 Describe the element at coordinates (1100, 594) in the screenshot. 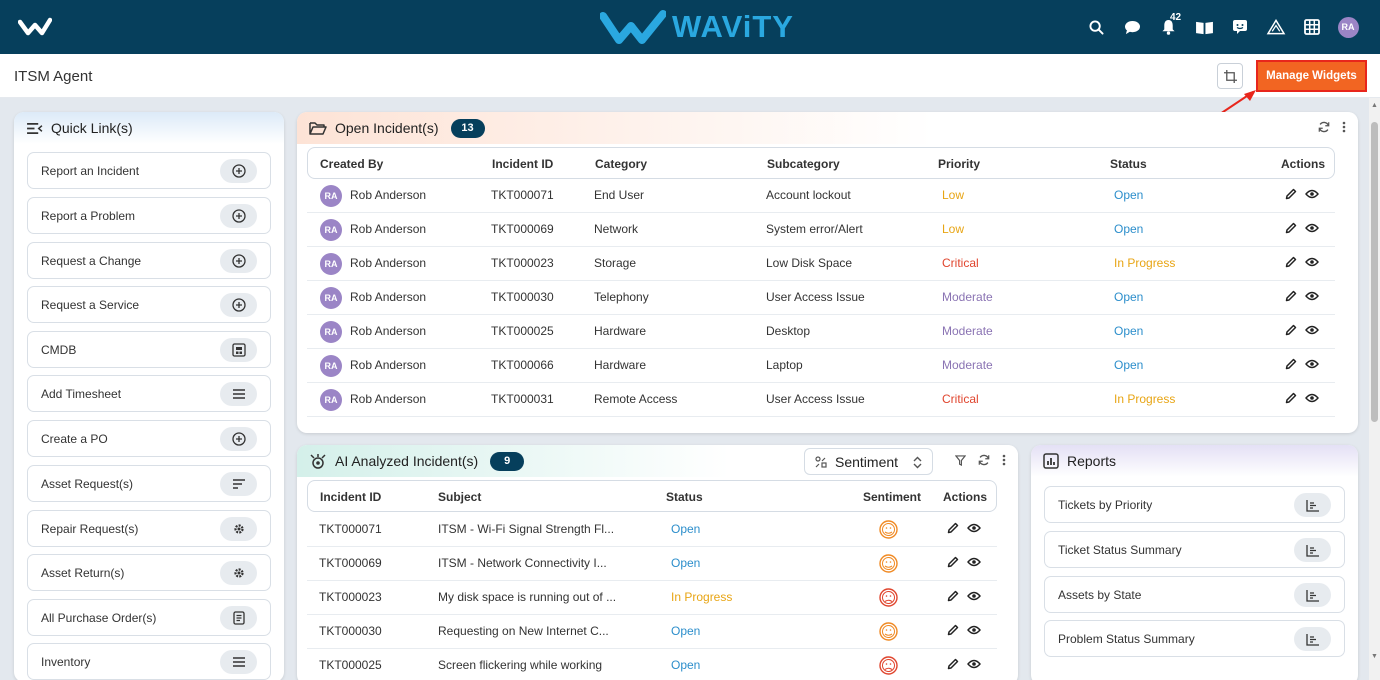

I see `report-label: Assets by State` at that location.